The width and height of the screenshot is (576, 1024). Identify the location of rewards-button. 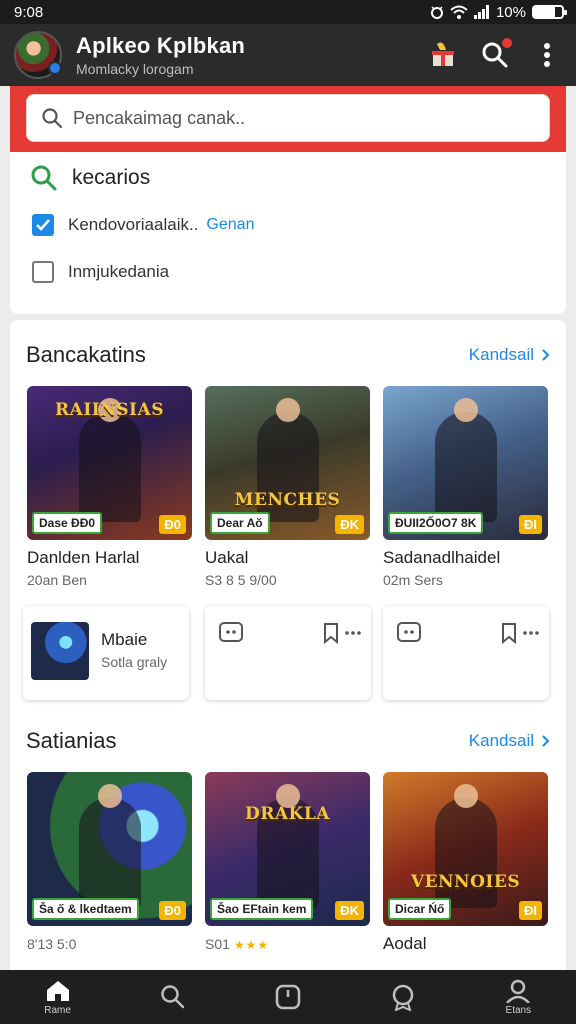
(443, 55).